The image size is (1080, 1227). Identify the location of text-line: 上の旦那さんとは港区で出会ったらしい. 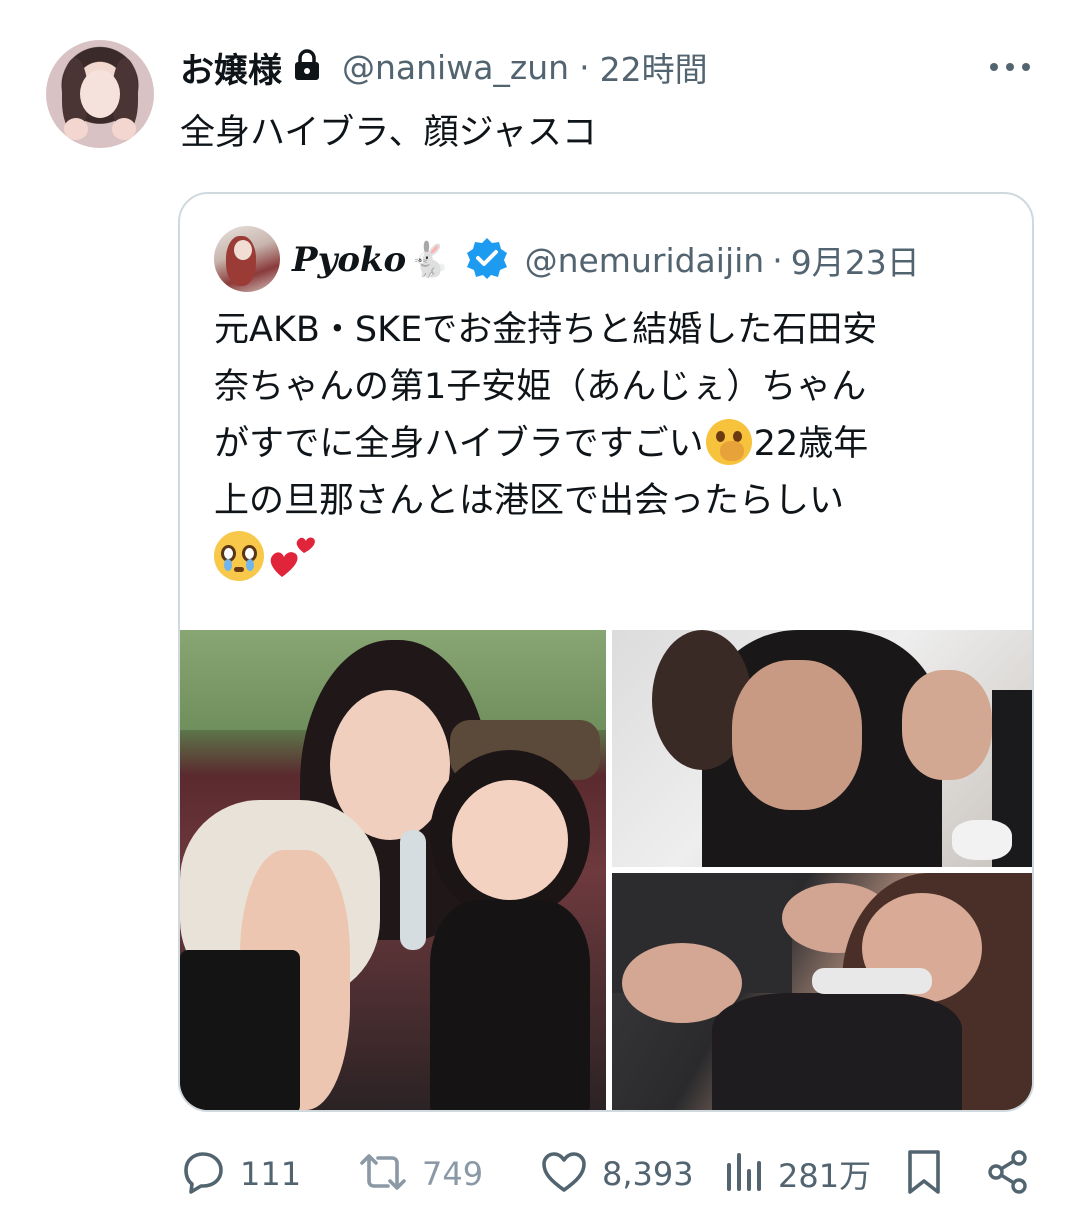
(529, 501).